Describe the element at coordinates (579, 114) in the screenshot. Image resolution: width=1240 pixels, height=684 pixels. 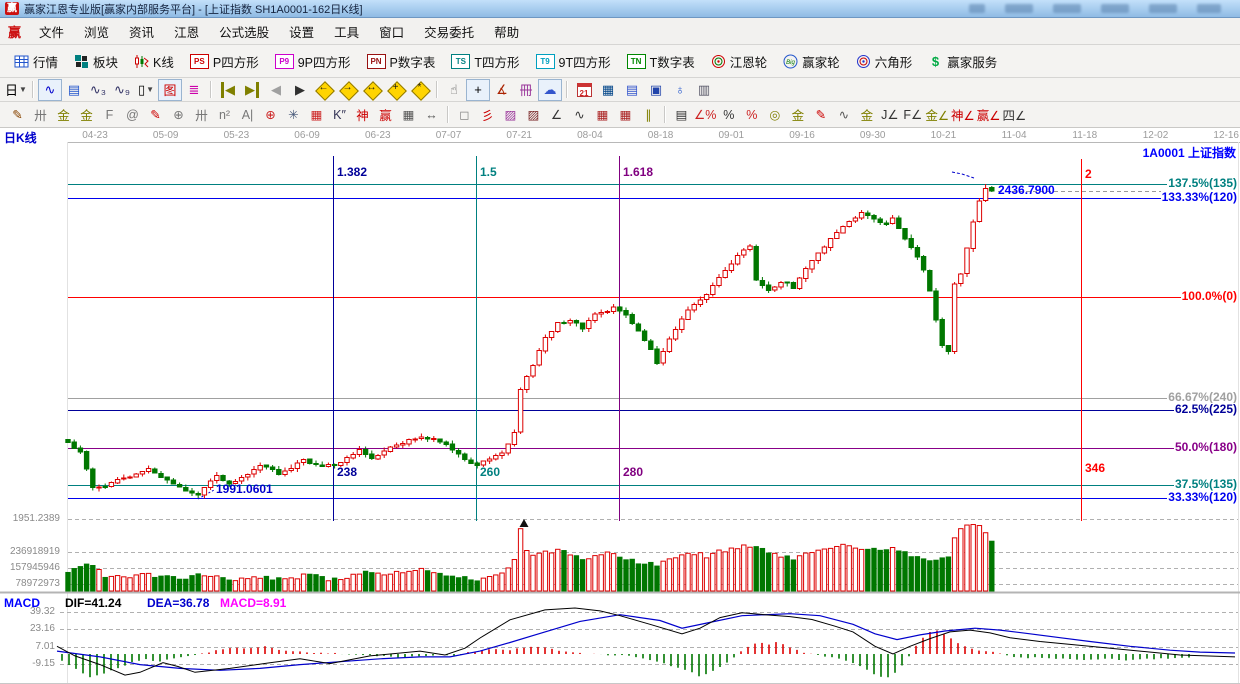
I see `wave-tool: ∿` at that location.